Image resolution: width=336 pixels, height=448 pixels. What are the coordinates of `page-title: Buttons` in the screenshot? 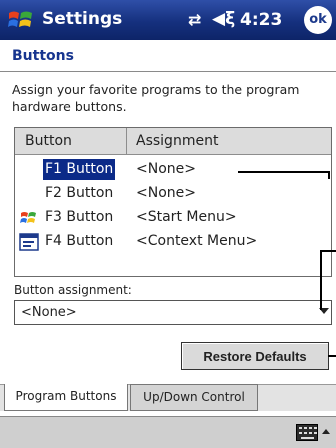 It's located at (43, 56).